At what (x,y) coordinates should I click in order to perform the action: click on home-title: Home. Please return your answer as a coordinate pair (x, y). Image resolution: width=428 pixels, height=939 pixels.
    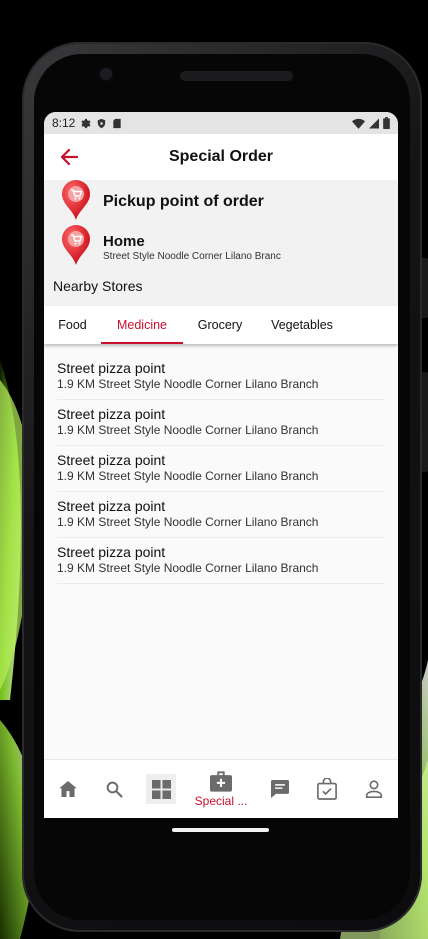
    Looking at the image, I should click on (124, 241).